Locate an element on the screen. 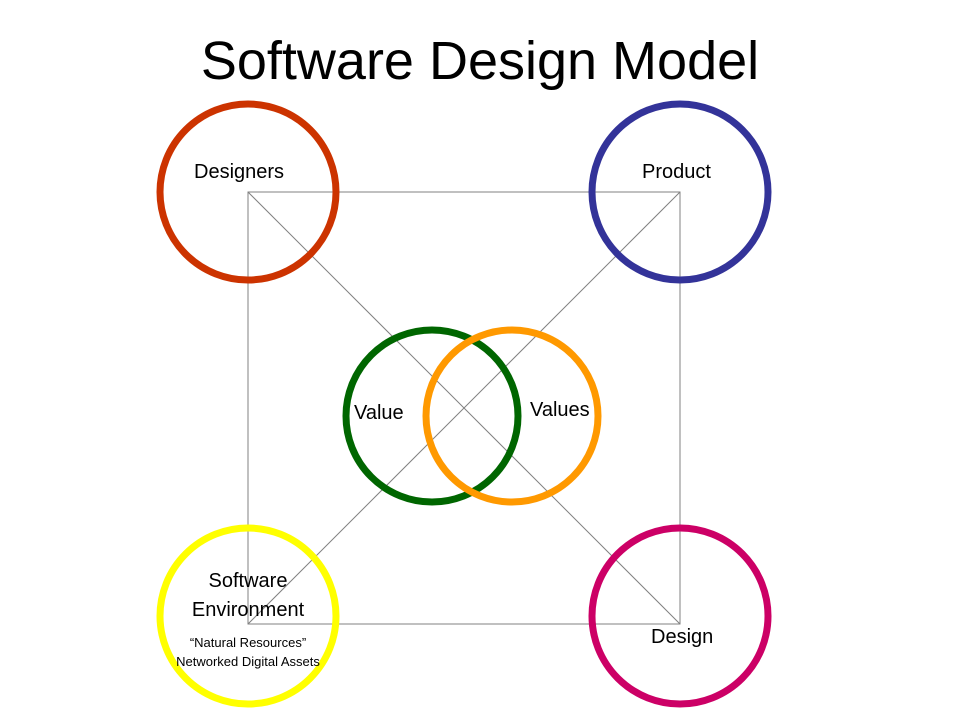 The height and width of the screenshot is (720, 960). product-label: Product is located at coordinates (676, 172).